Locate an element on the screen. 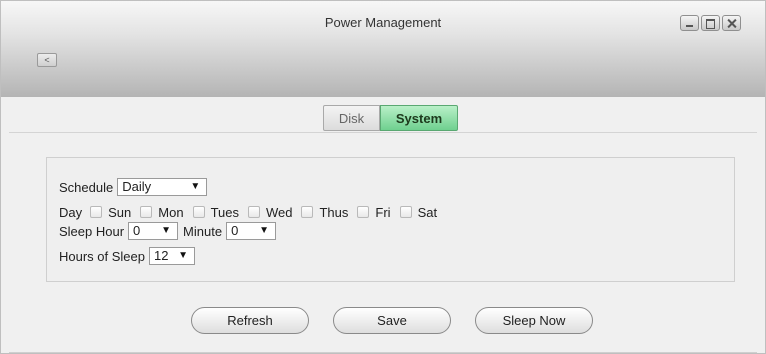  minimize-icon is located at coordinates (689, 23).